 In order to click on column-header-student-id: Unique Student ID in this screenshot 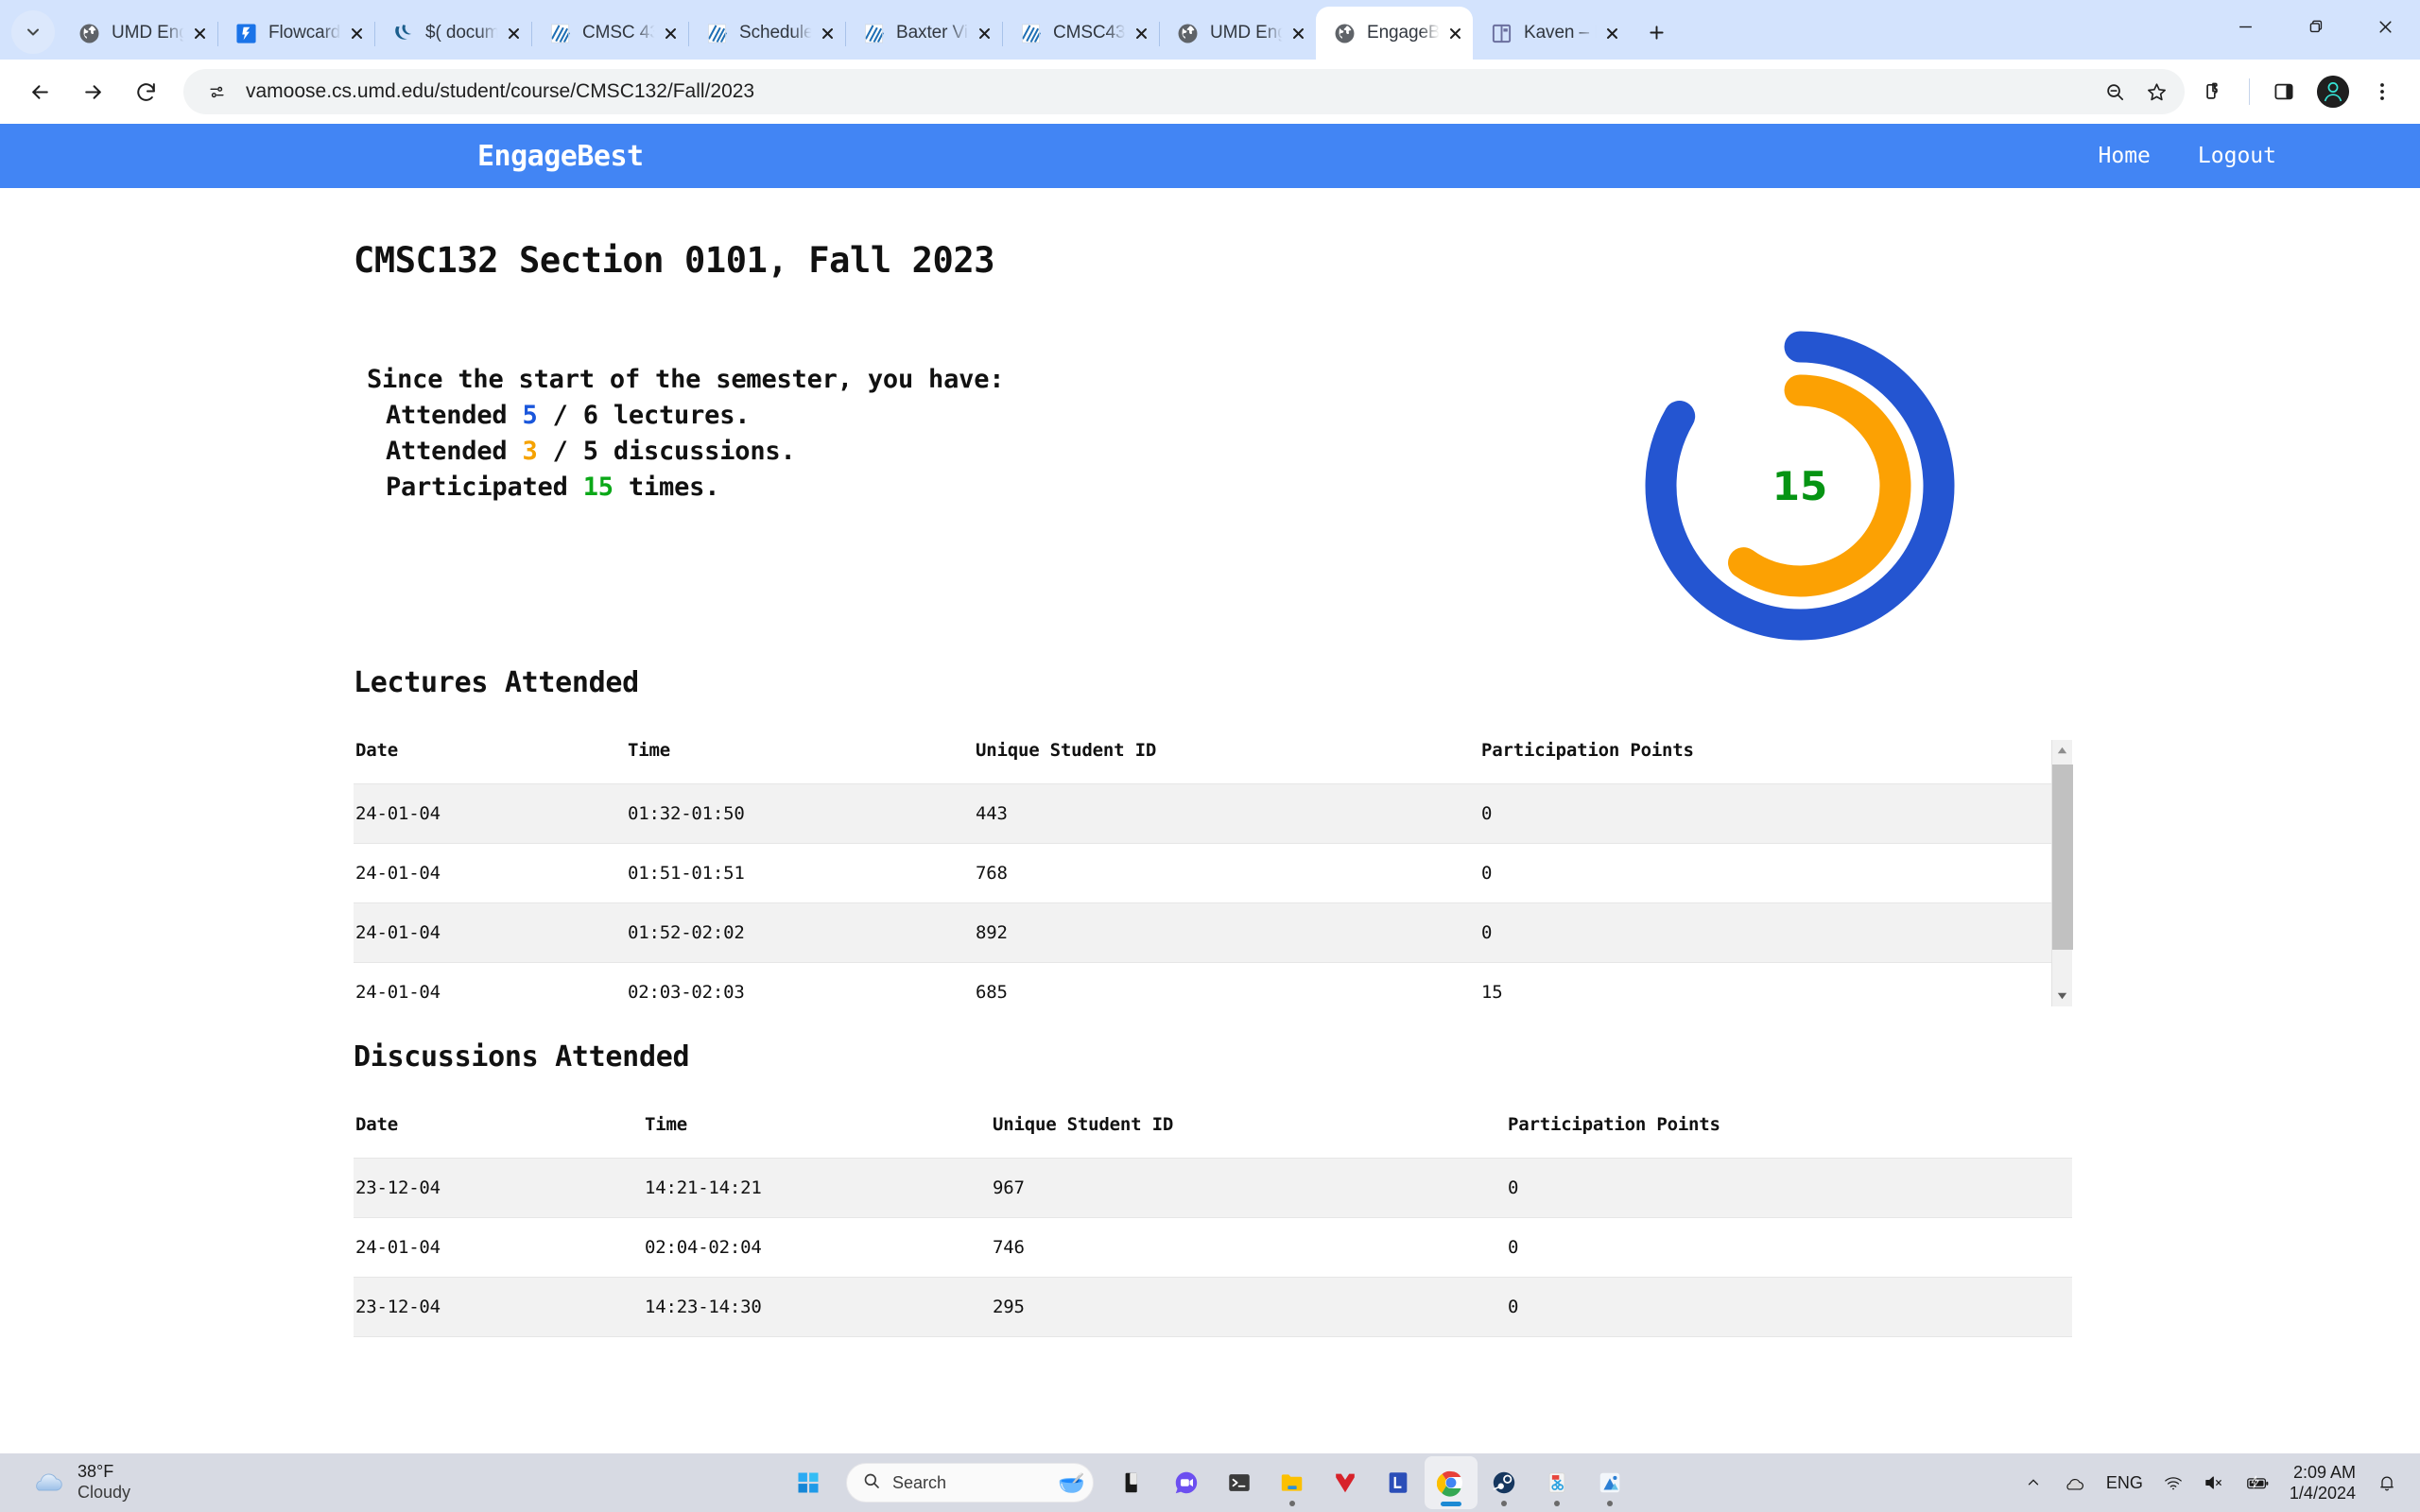, I will do `click(1083, 1124)`.